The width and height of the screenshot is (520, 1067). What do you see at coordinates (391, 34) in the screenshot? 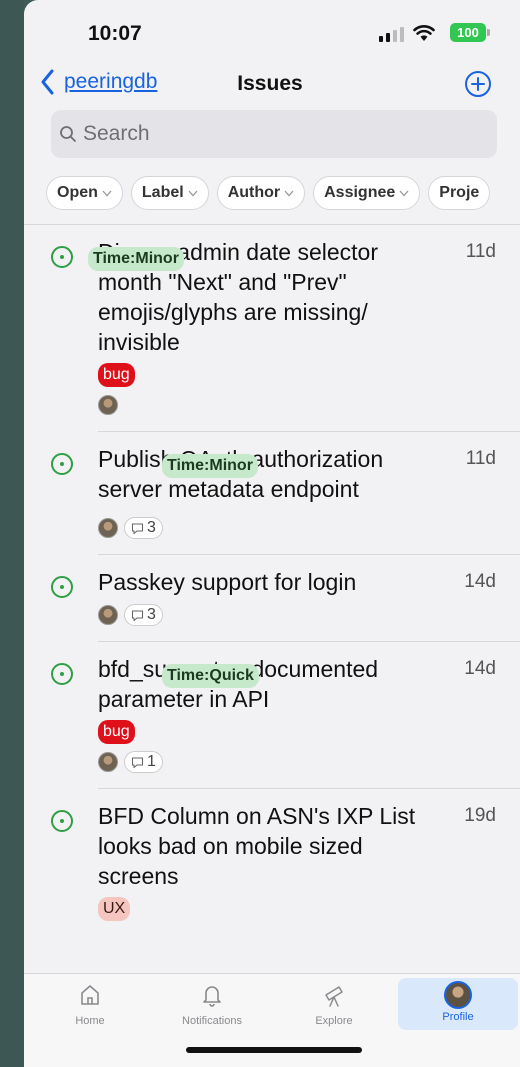
I see `signal-icon` at bounding box center [391, 34].